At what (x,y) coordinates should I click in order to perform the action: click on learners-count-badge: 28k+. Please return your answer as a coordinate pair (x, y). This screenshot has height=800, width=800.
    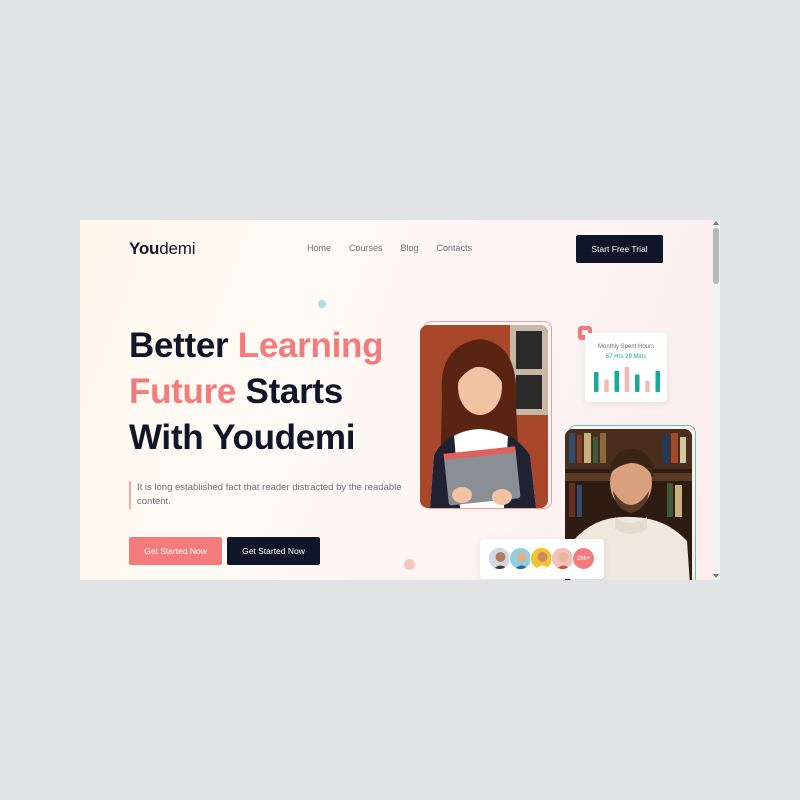
    Looking at the image, I should click on (583, 558).